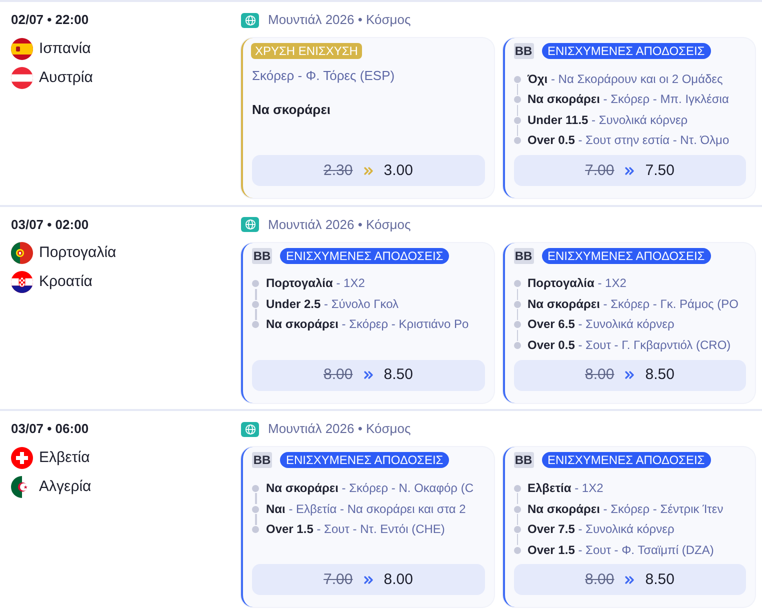  I want to click on odds-button: 7.00 8.00, so click(368, 580).